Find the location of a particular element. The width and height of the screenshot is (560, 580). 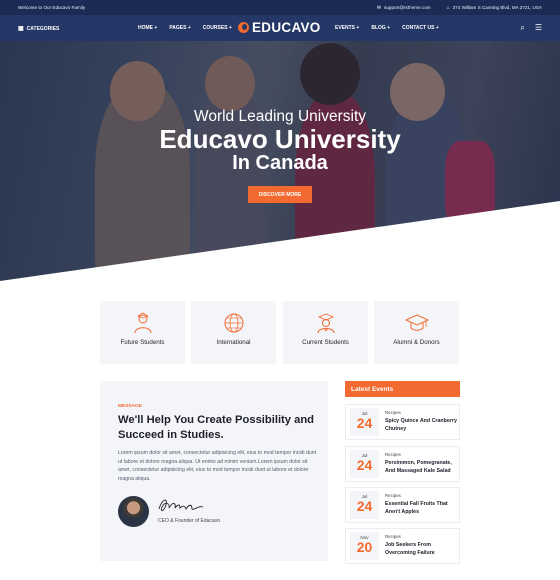

welcome-text: Welcome to Our Educavo Family is located at coordinates (52, 7).